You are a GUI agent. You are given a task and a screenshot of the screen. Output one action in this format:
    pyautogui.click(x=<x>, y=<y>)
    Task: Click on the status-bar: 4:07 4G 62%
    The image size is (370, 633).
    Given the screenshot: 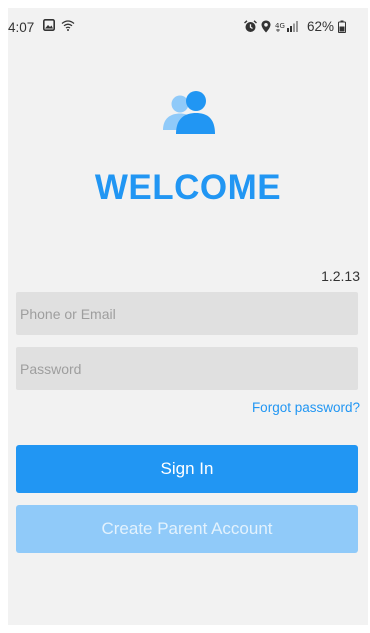 What is the action you would take?
    pyautogui.click(x=188, y=24)
    